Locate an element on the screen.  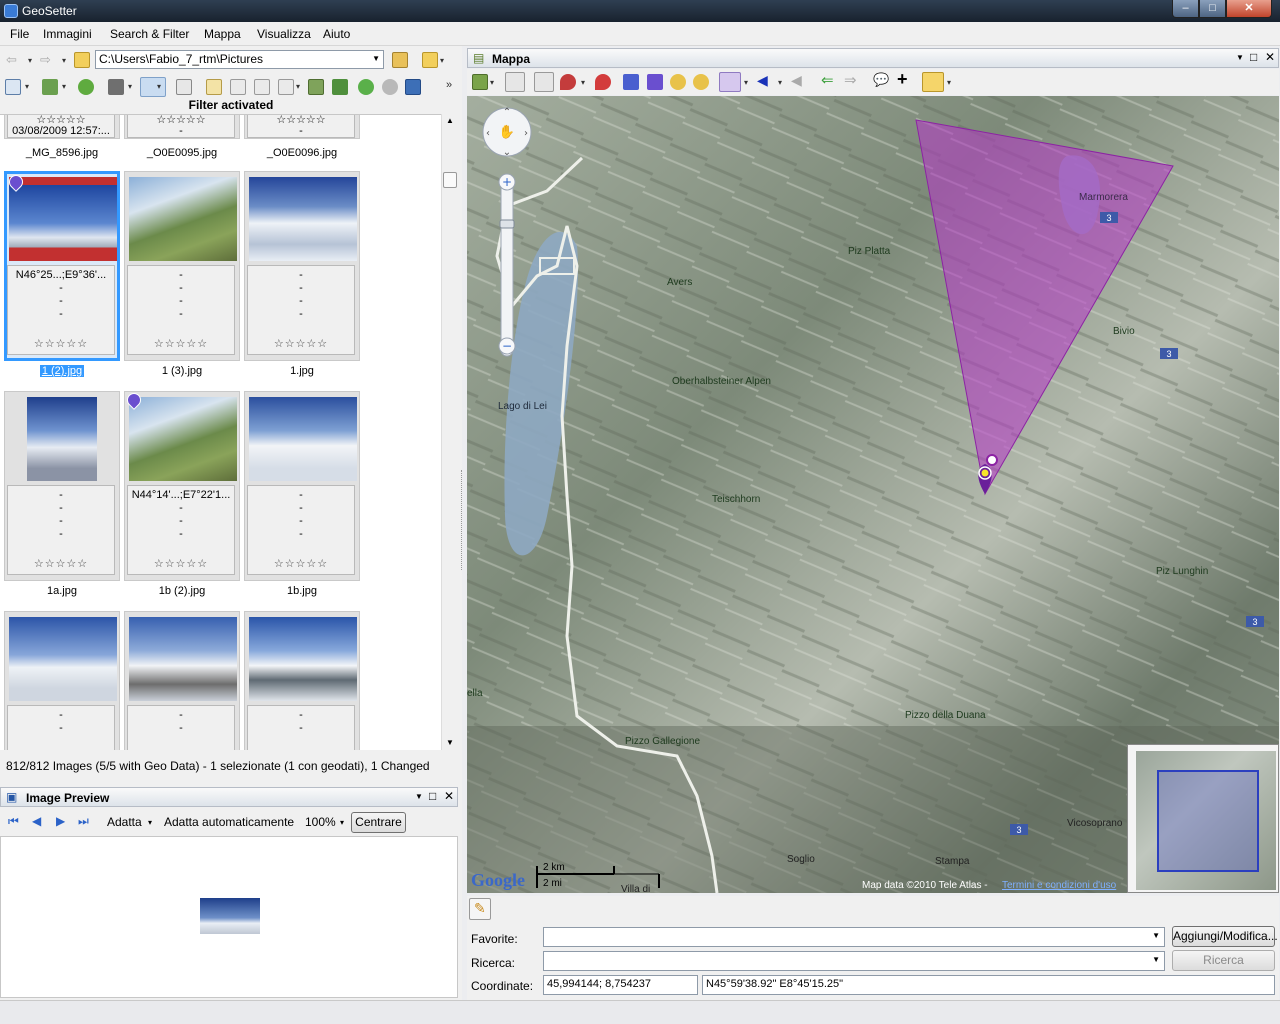
crosshair-icon: + is located at coordinates (902, 79).